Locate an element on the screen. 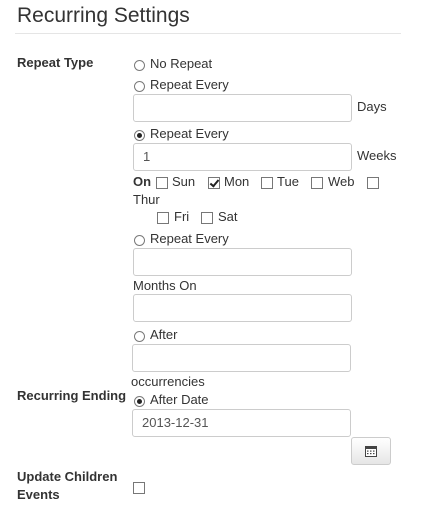 This screenshot has height=513, width=430. wed-label: Web is located at coordinates (341, 181).